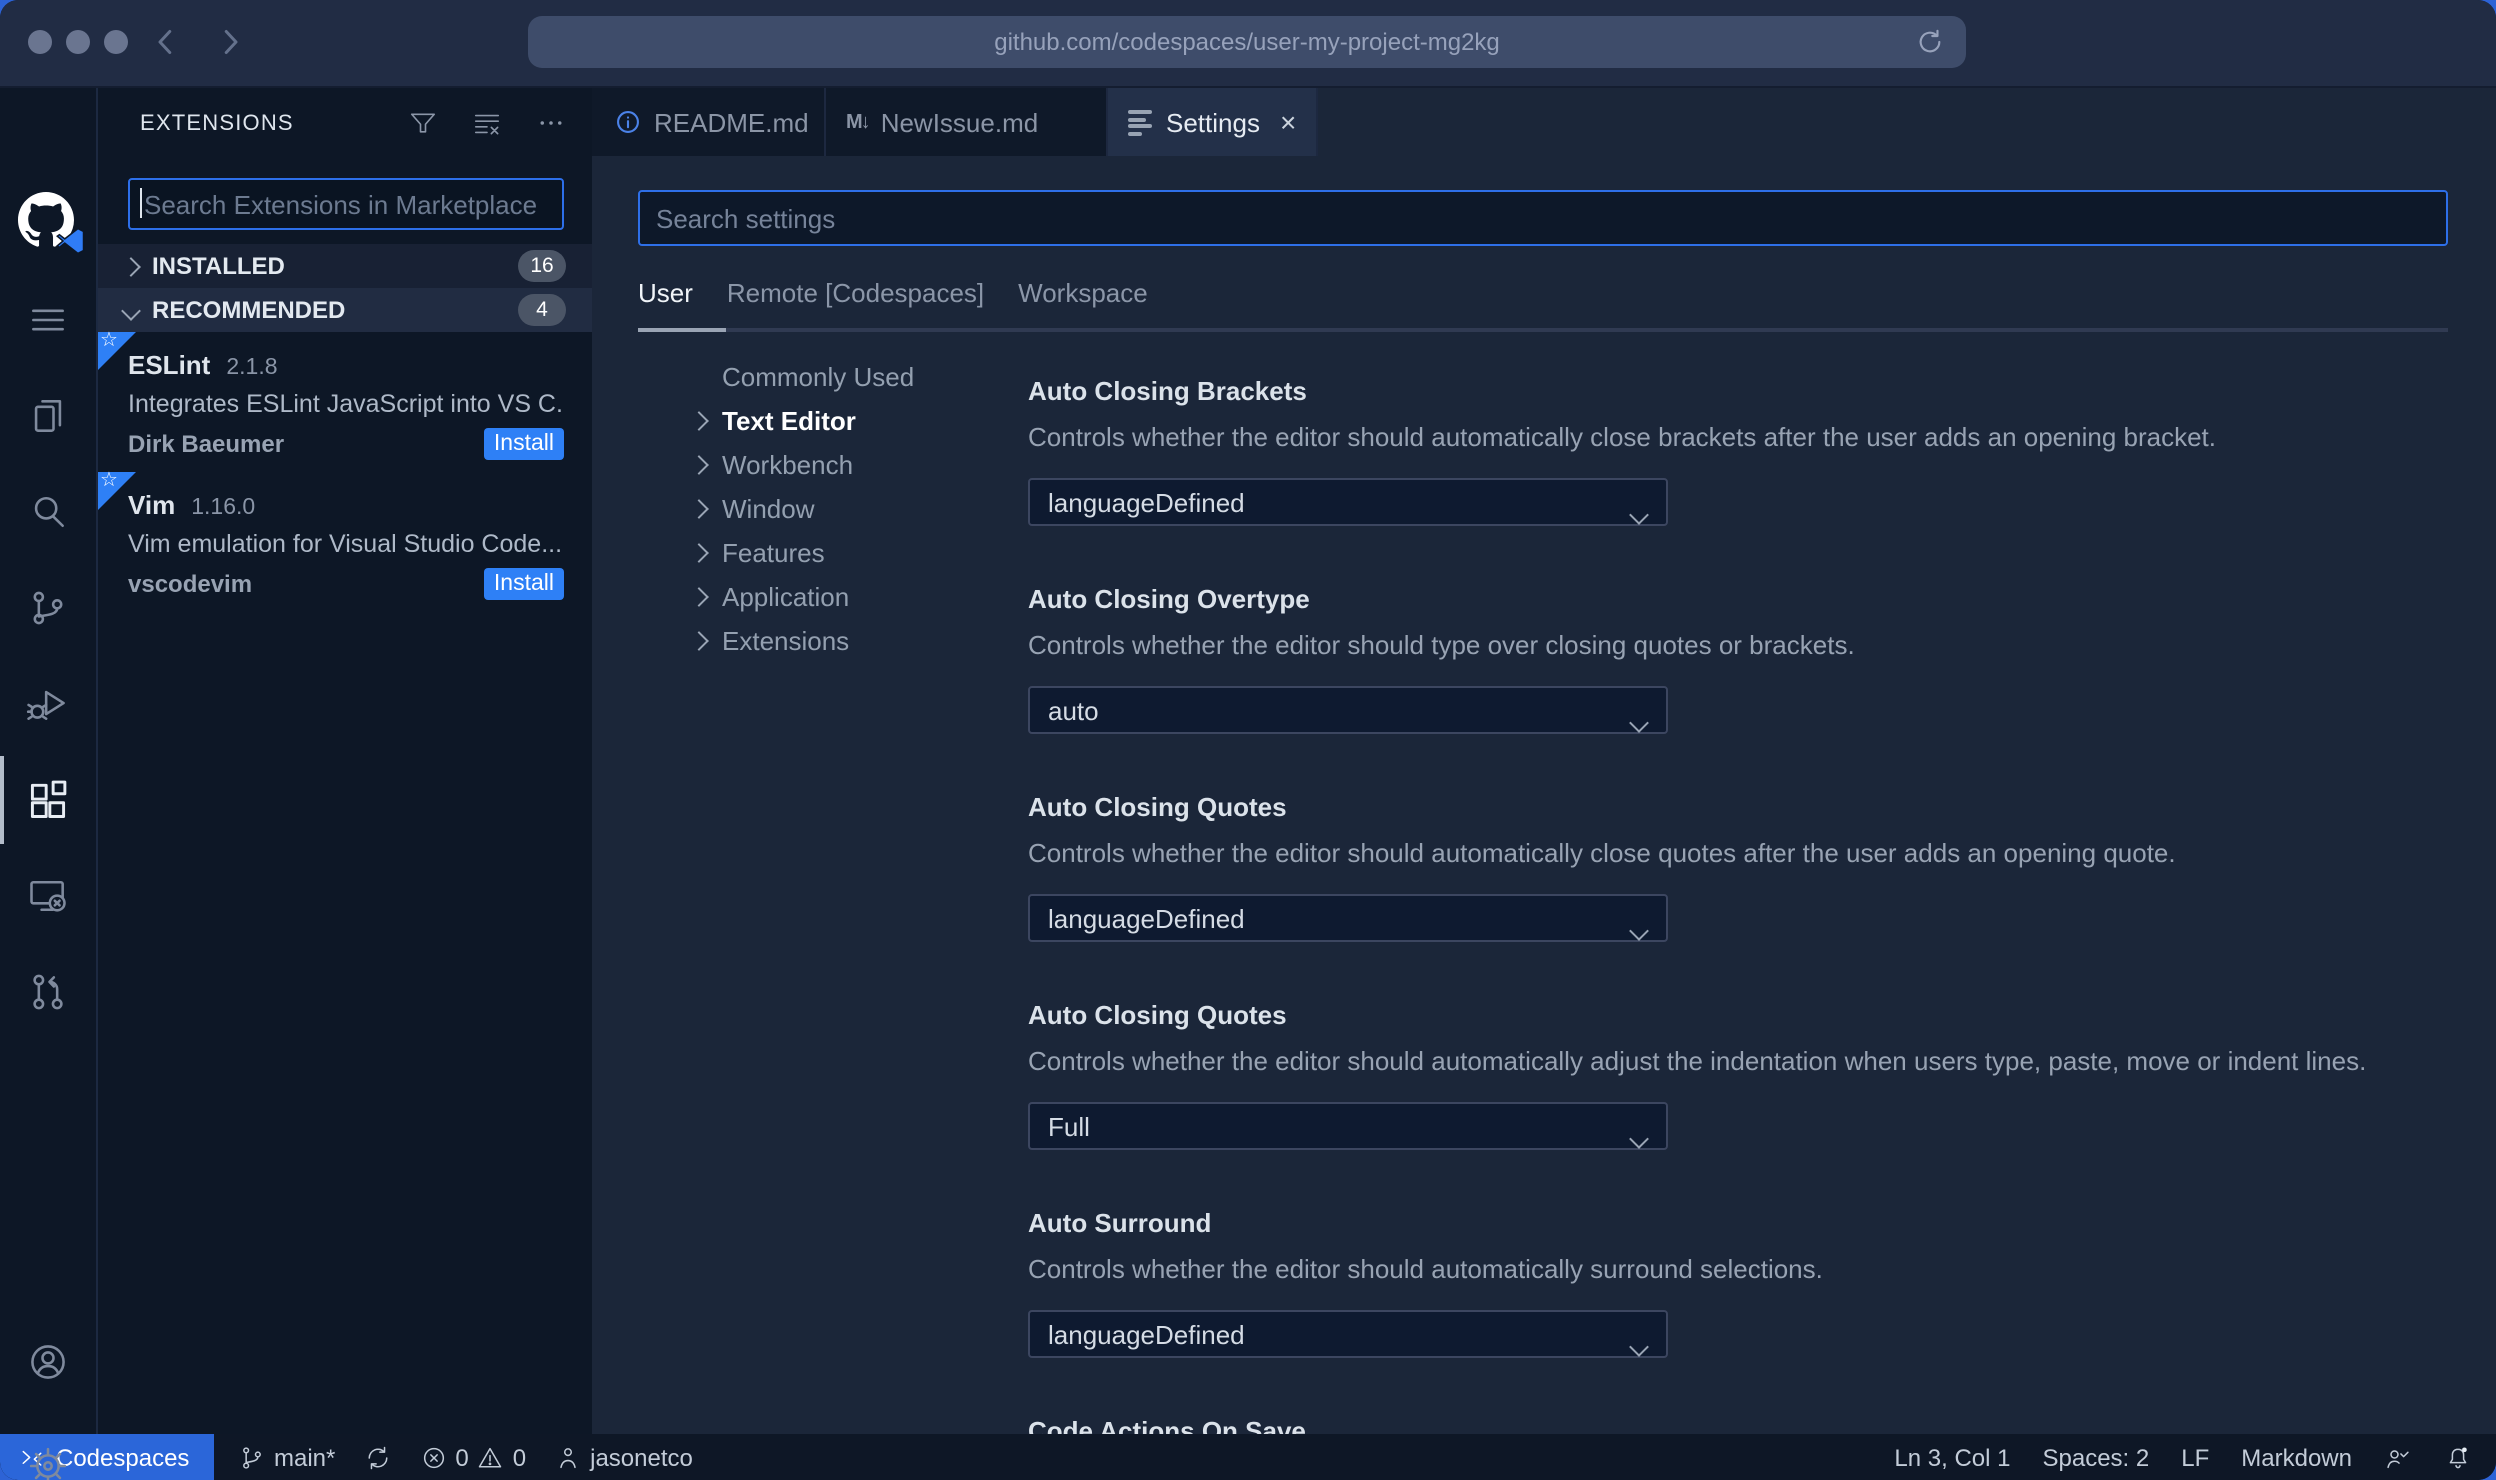 The height and width of the screenshot is (1480, 2496). What do you see at coordinates (665, 292) in the screenshot?
I see `scope-tab-user: User` at bounding box center [665, 292].